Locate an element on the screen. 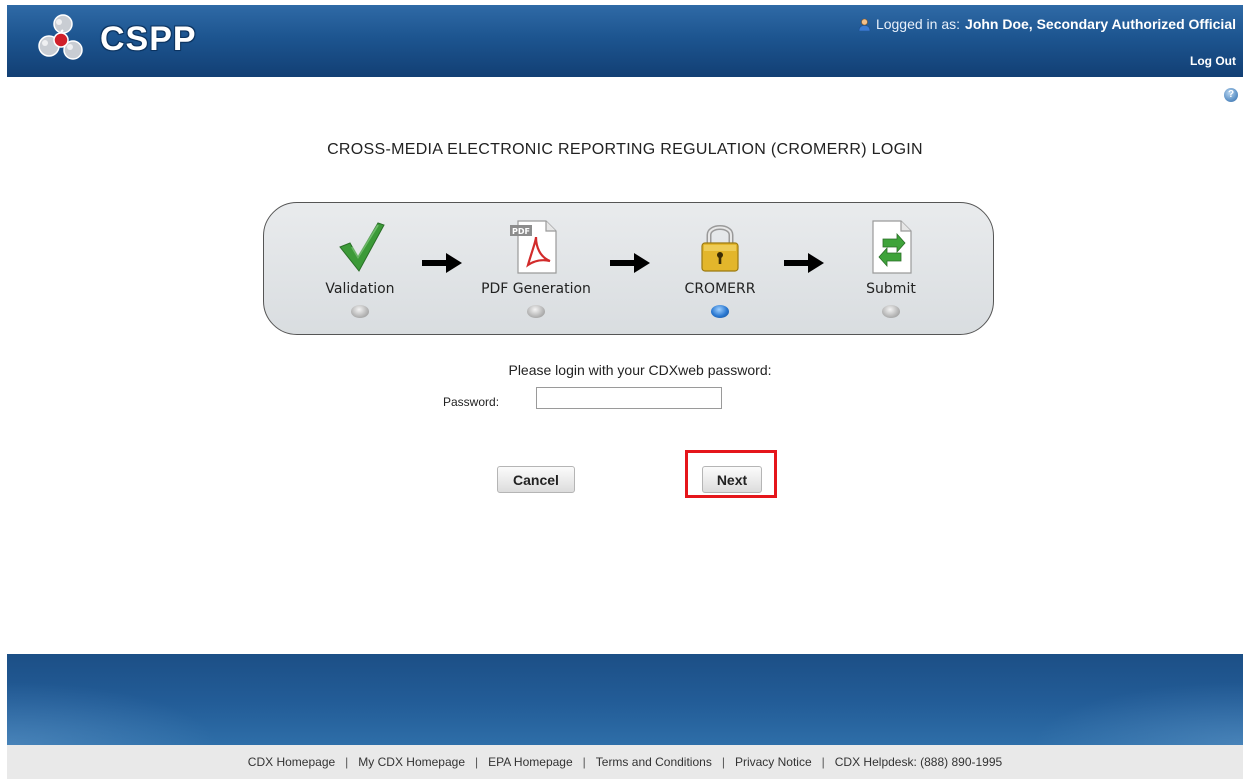  step-label: Validation is located at coordinates (360, 289).